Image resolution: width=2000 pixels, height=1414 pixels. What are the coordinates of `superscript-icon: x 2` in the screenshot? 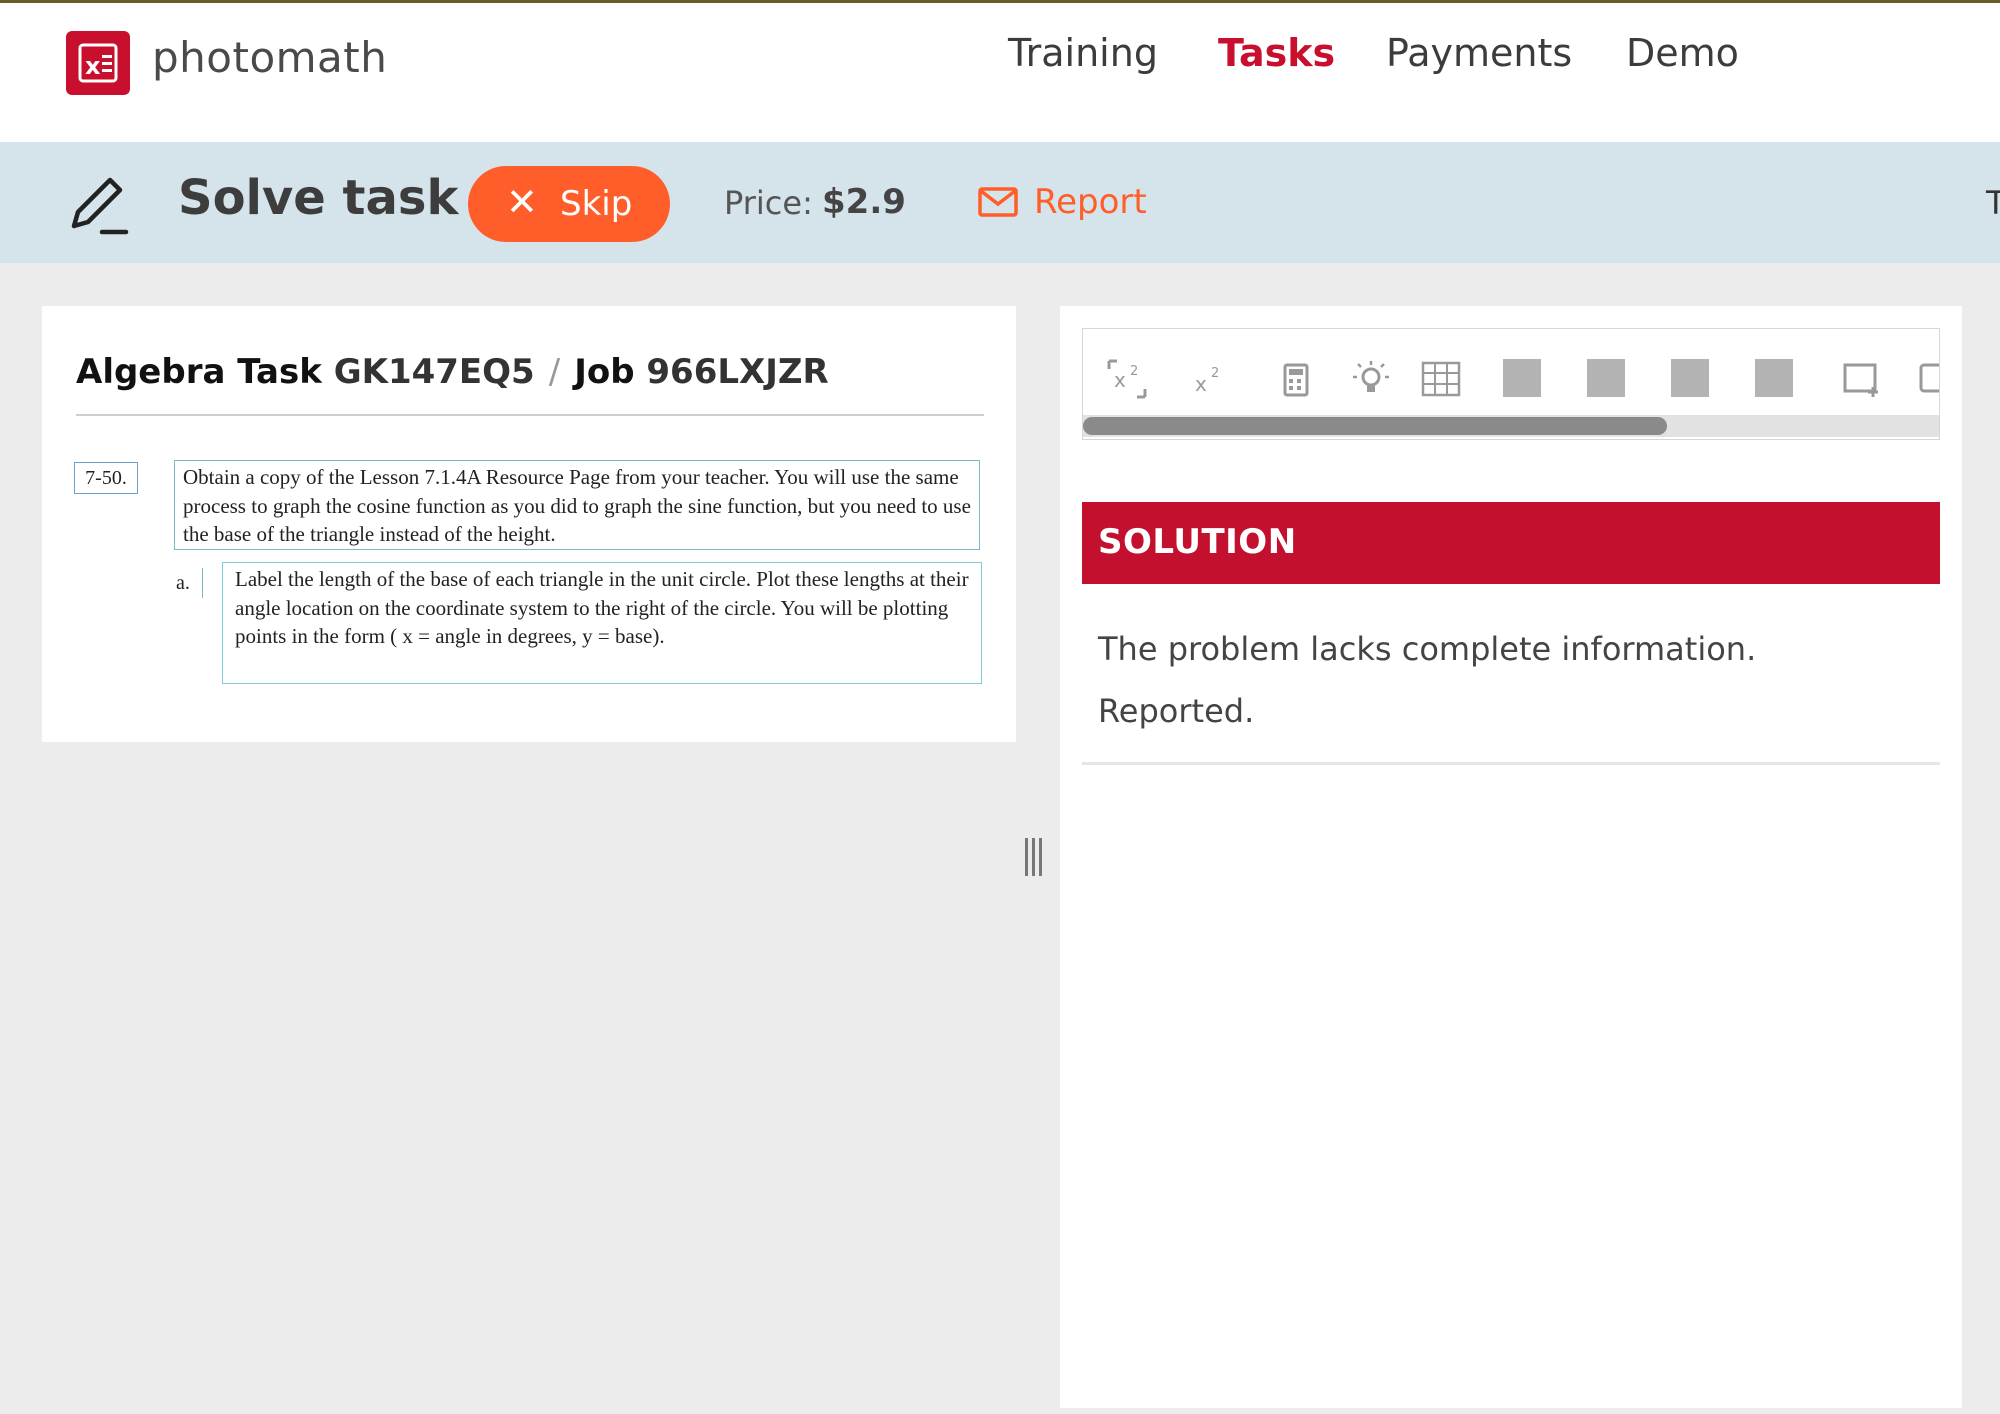 It's located at (1209, 377).